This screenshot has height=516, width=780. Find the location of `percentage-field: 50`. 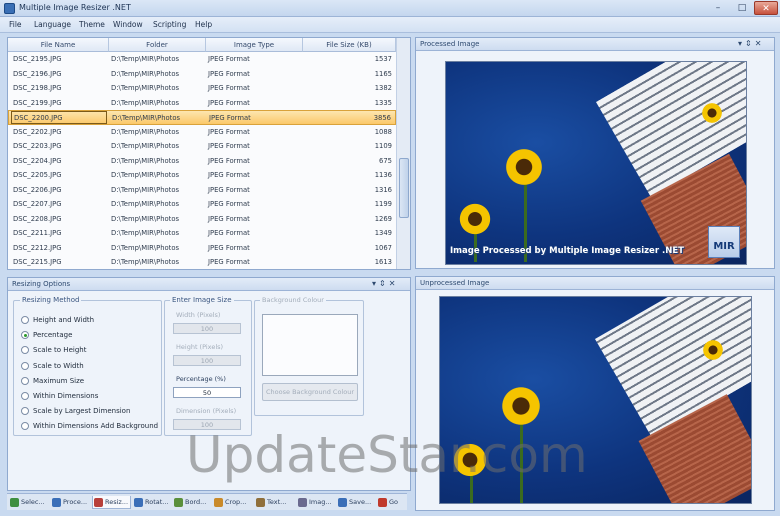

percentage-field: 50 is located at coordinates (207, 392).